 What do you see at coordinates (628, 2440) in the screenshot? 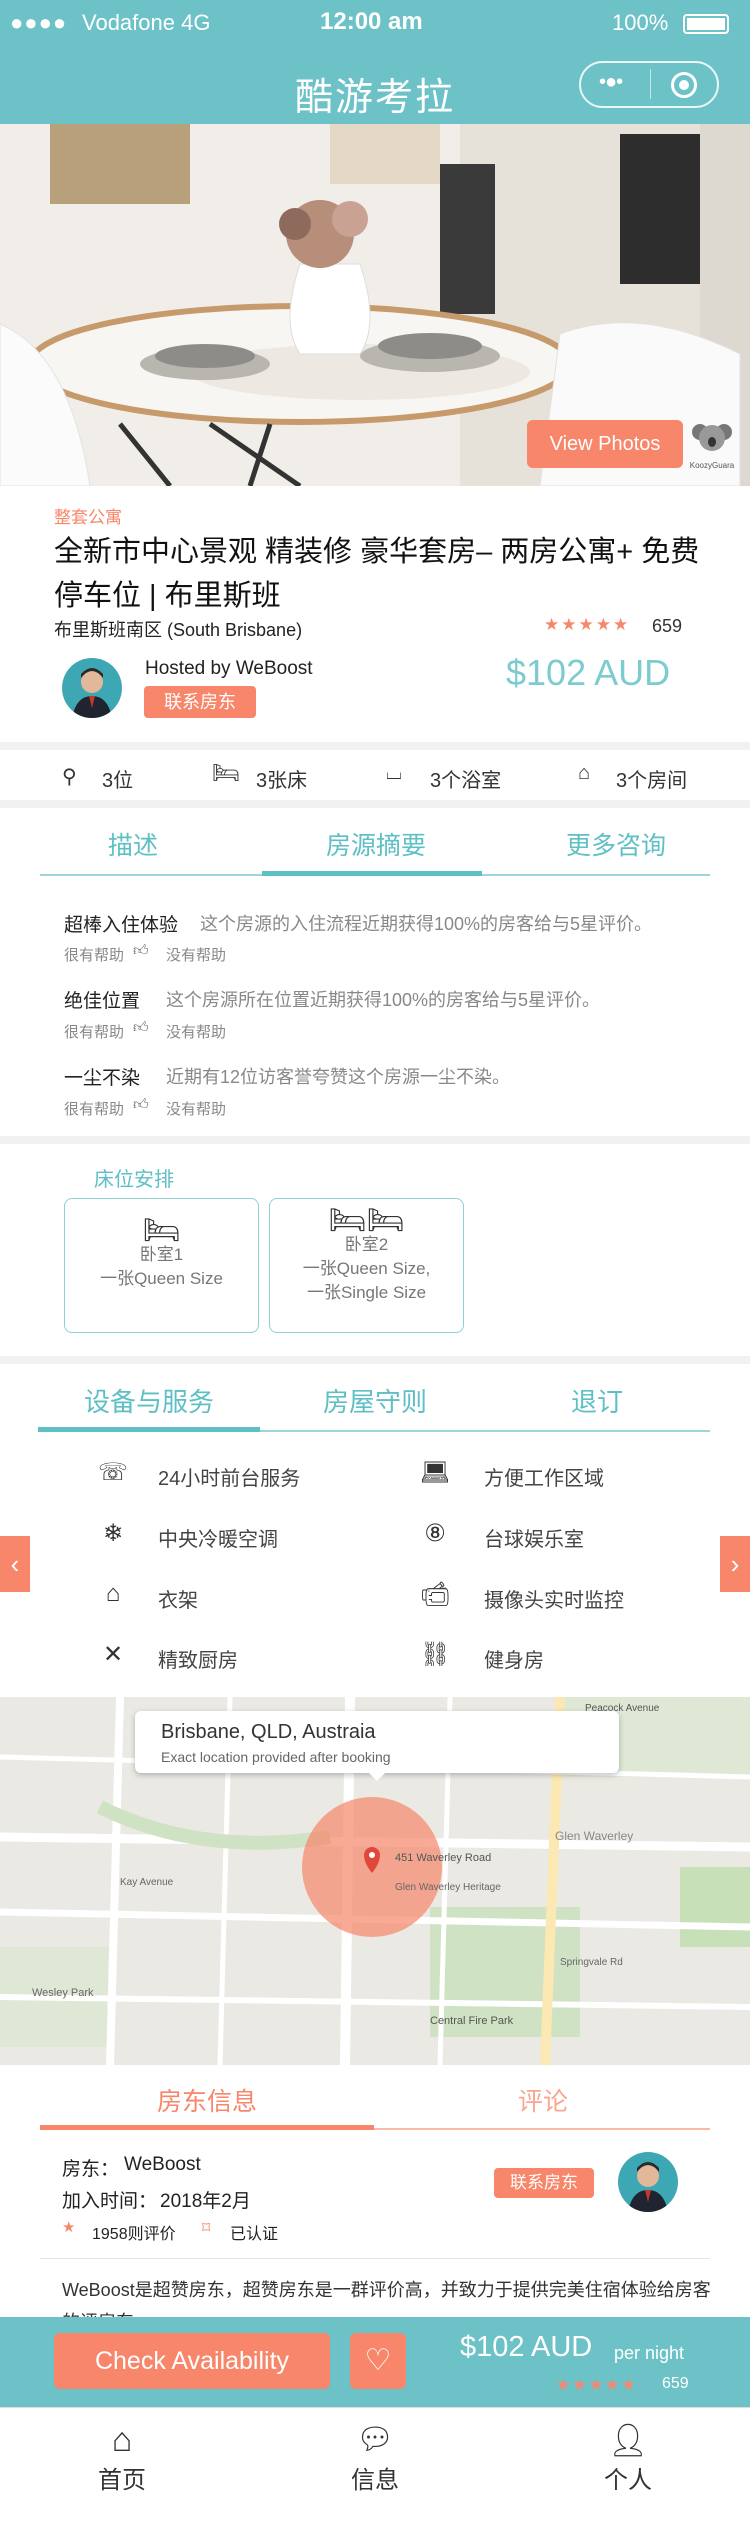
I see `user-icon: 👤︎` at bounding box center [628, 2440].